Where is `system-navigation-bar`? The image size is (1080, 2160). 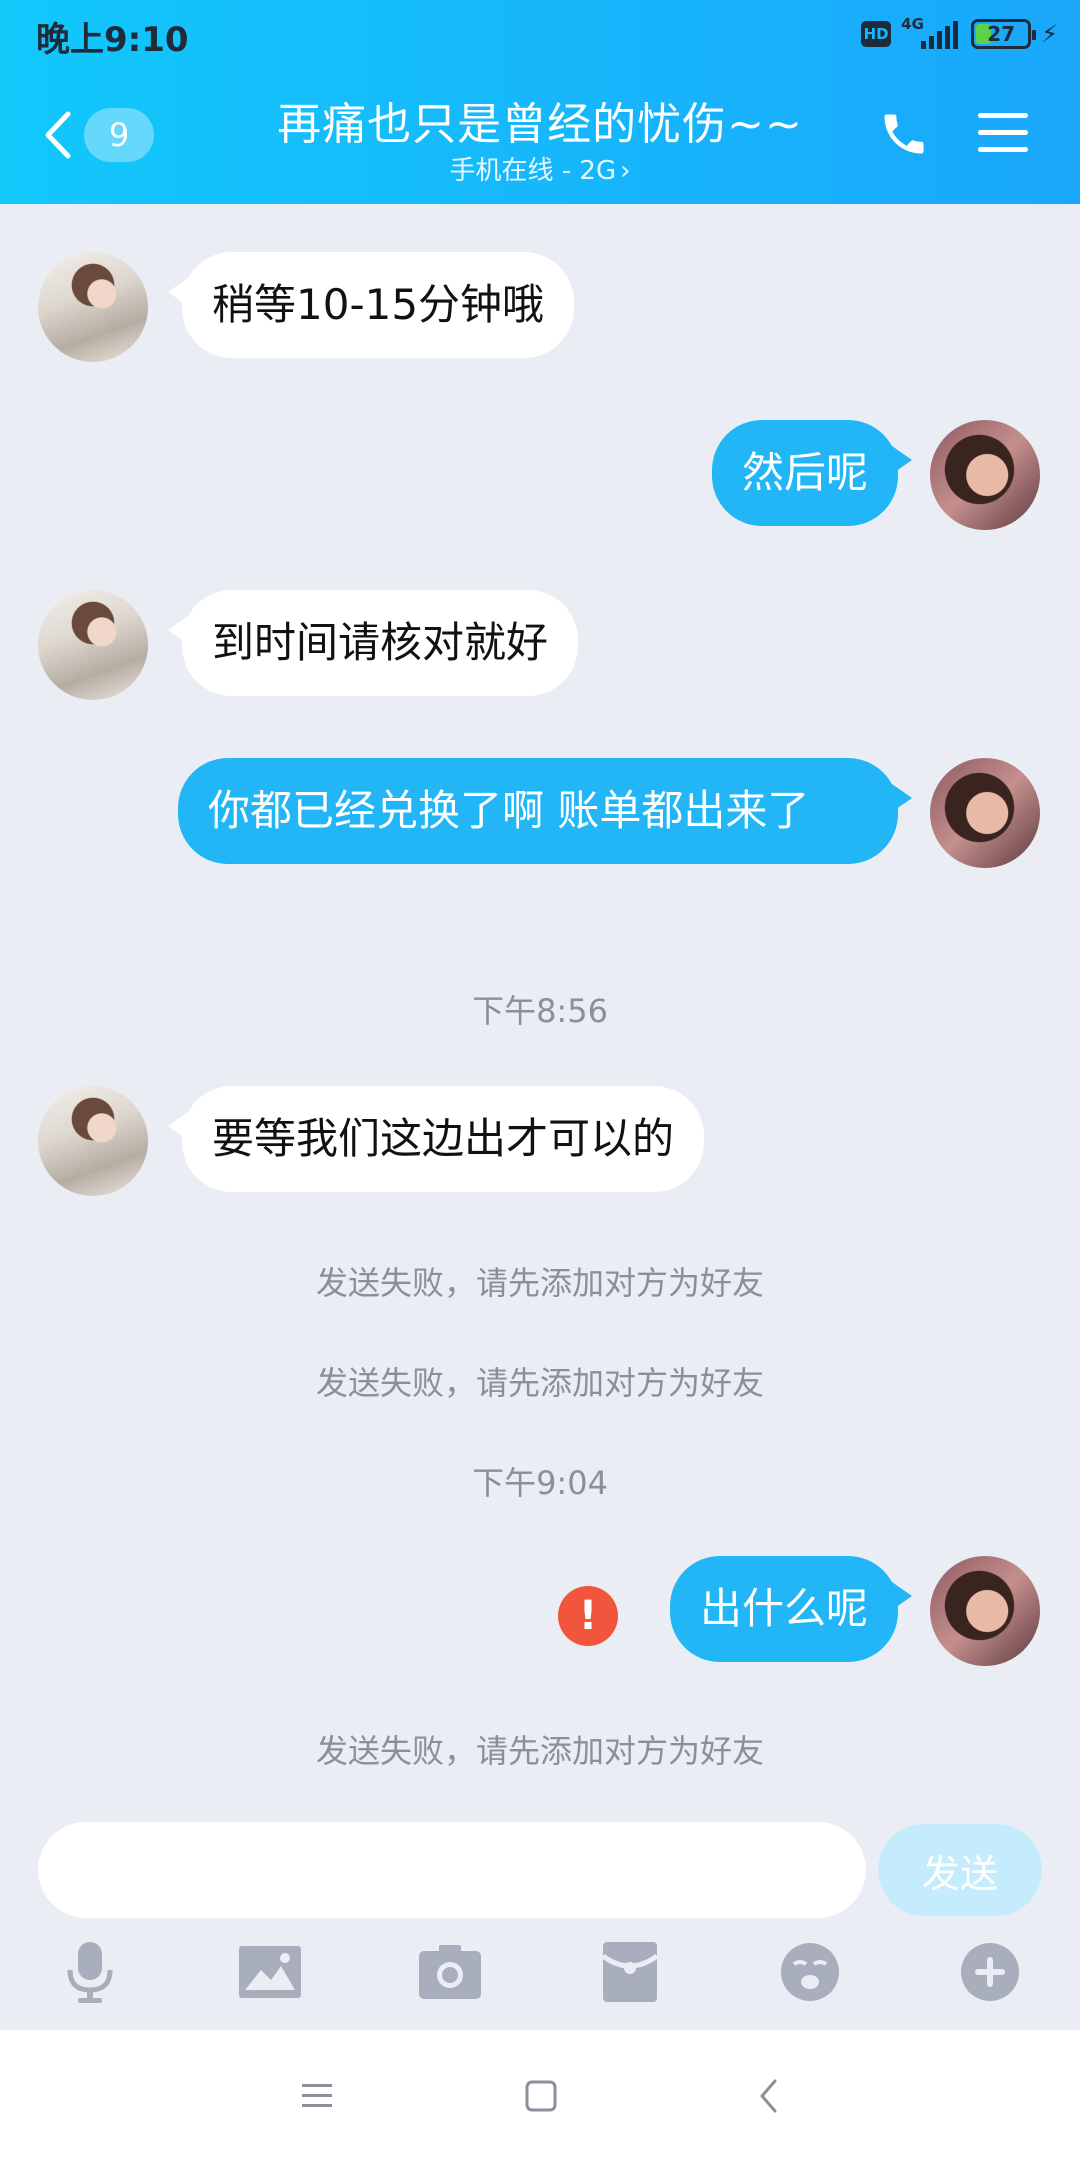
system-navigation-bar is located at coordinates (540, 2095).